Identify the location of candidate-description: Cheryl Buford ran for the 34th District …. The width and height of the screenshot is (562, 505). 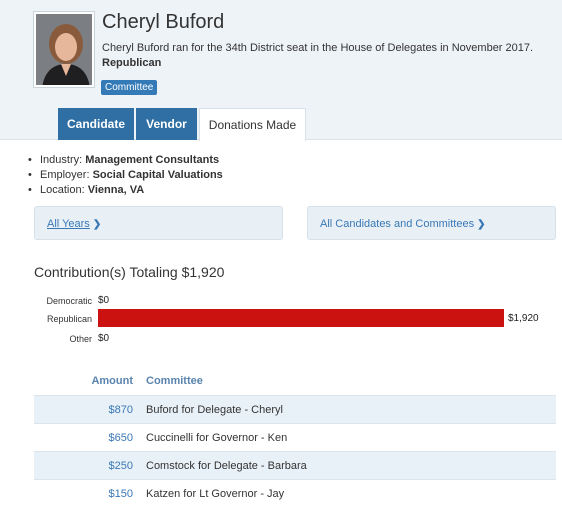
(318, 48).